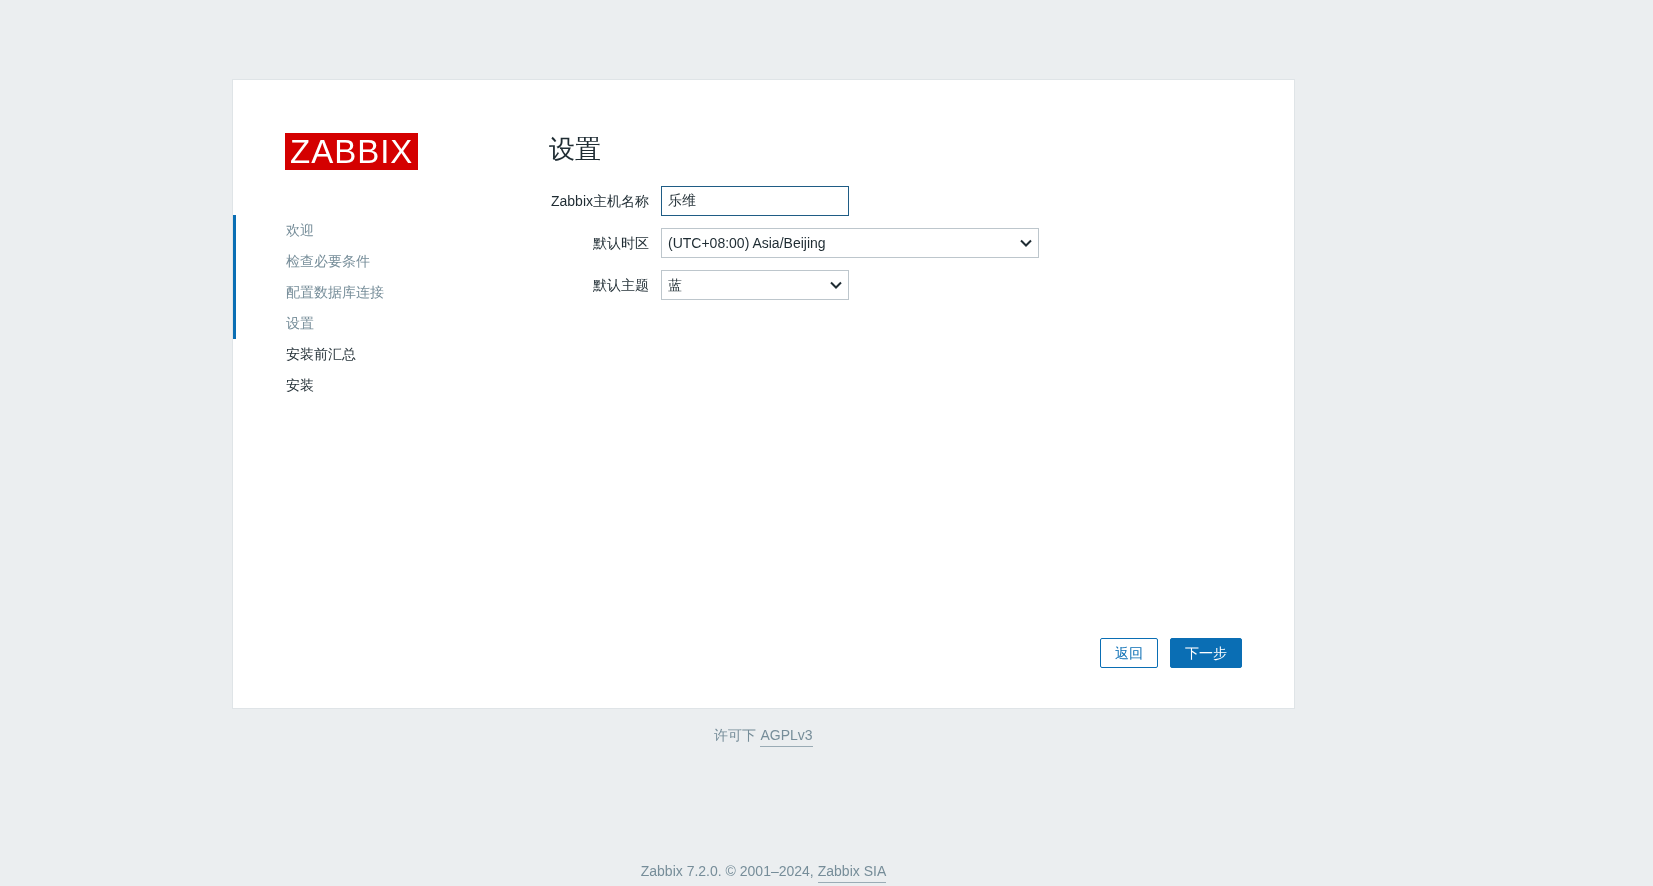  I want to click on company-link: Zabbix SIA, so click(852, 872).